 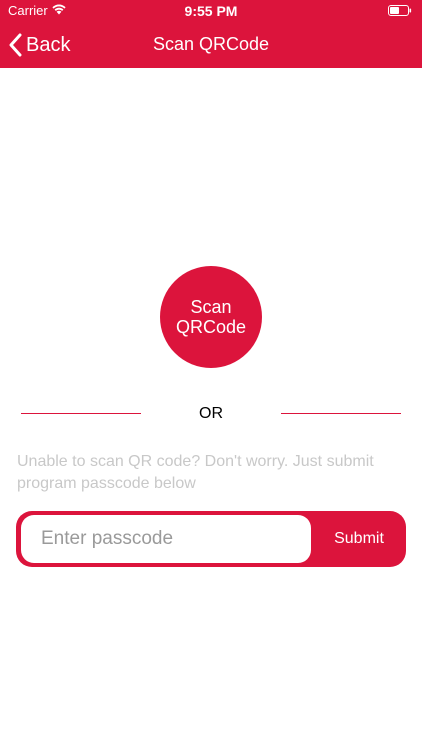 I want to click on navigation-bar: Back Scan QRCode, so click(x=211, y=45).